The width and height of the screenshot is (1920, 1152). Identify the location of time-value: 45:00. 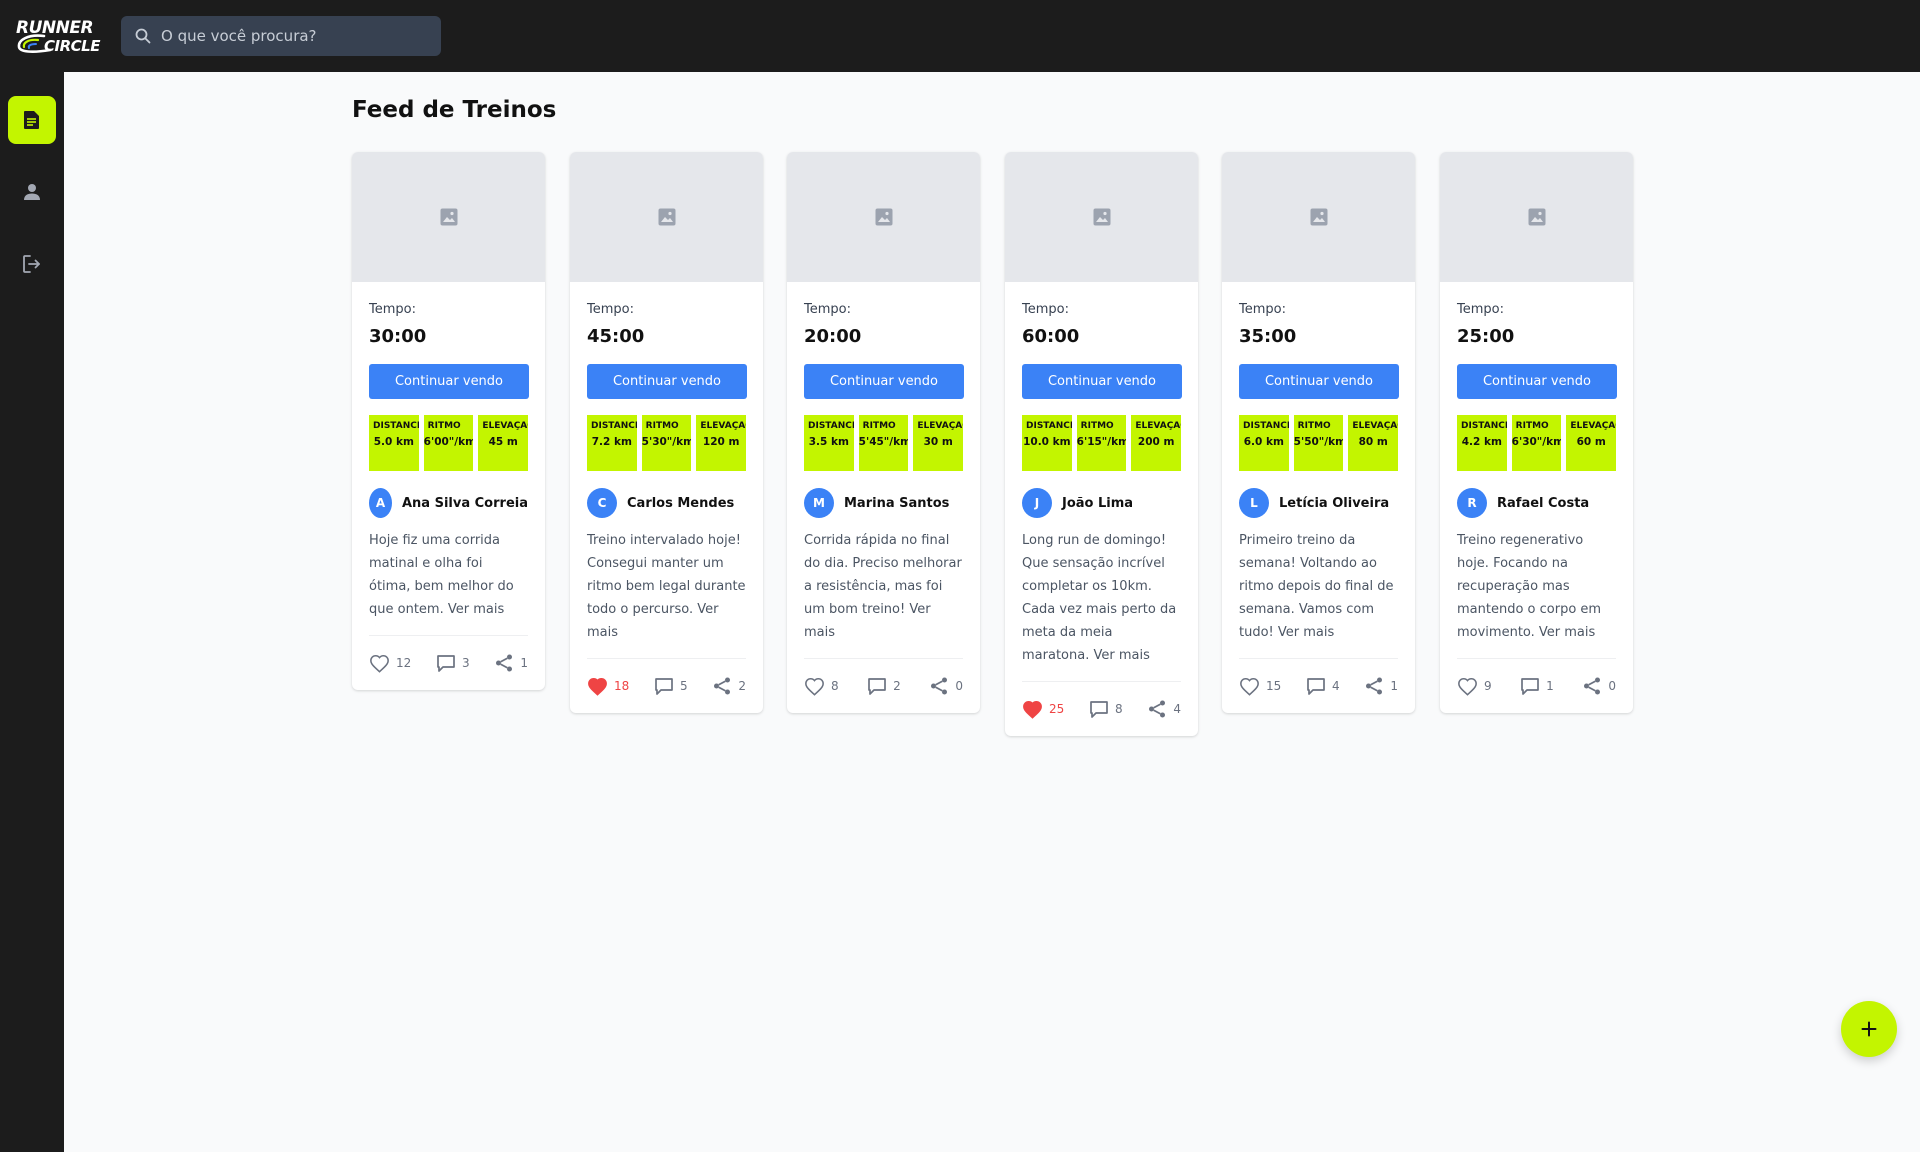
(616, 336).